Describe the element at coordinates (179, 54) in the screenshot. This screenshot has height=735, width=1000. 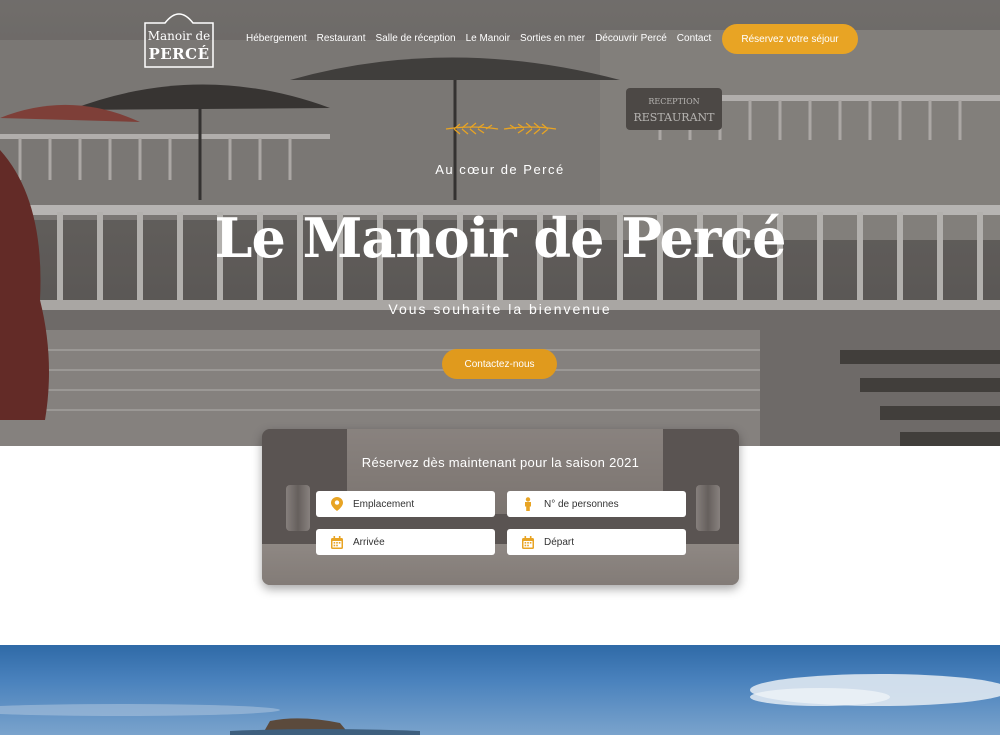
I see `logo-line-2: PERCÉ` at that location.